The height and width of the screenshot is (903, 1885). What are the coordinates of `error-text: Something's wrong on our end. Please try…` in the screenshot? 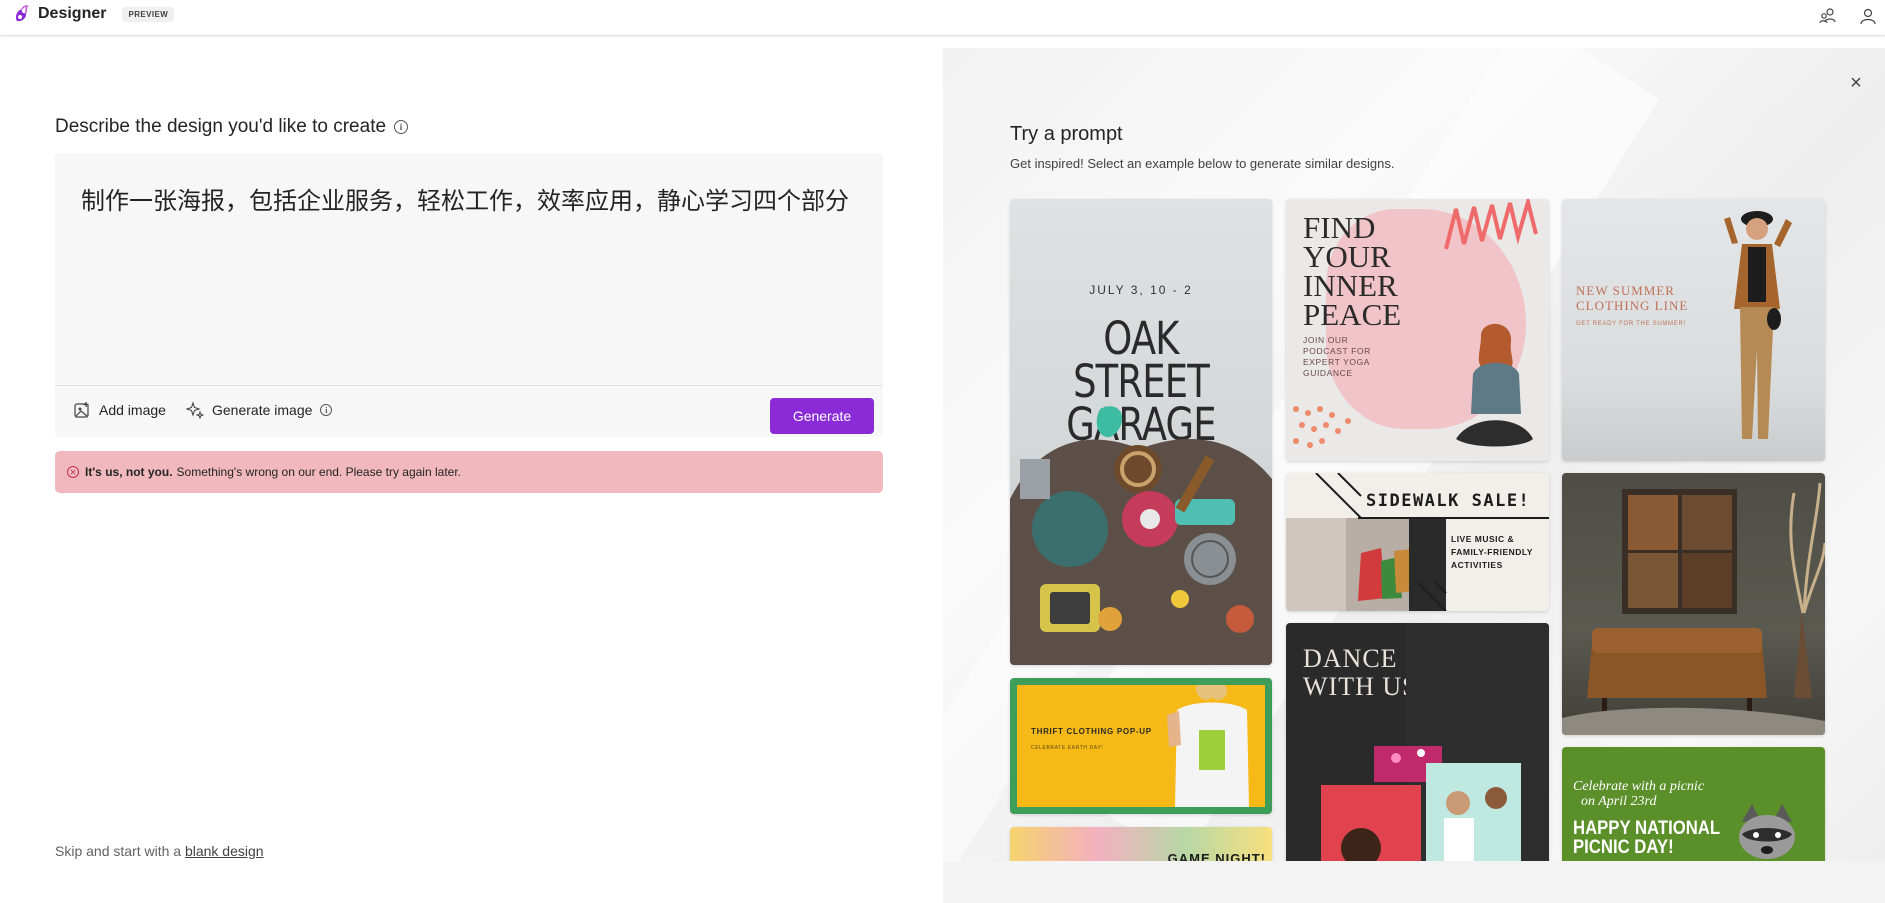 It's located at (318, 472).